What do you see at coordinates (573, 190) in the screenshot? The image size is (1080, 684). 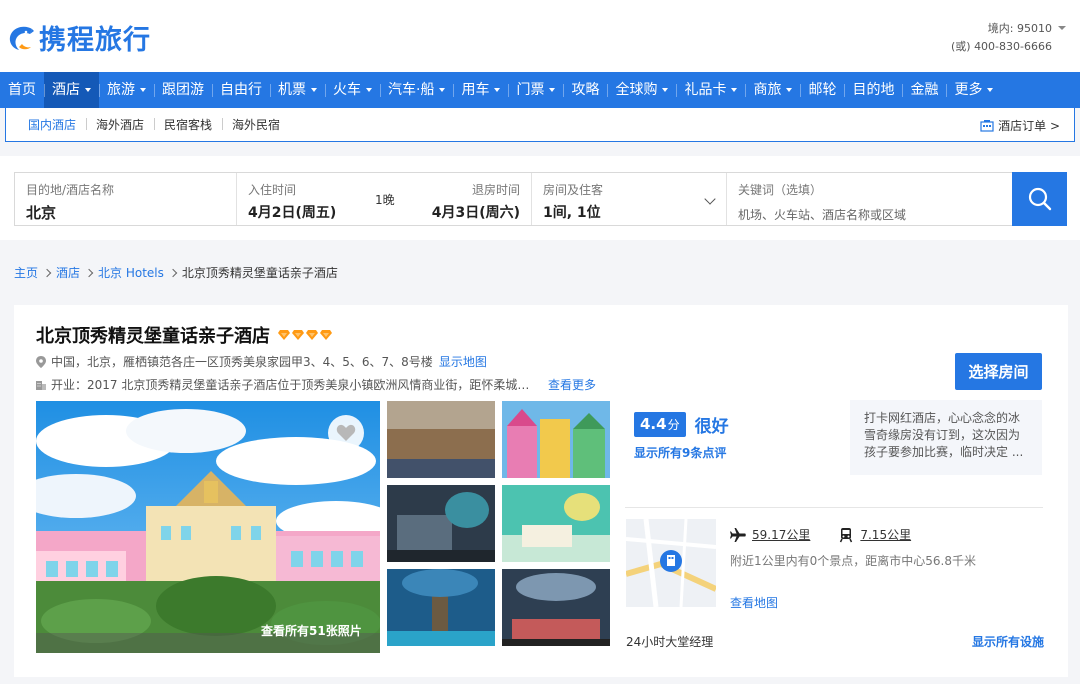 I see `room-guest-label: 房间及住客` at bounding box center [573, 190].